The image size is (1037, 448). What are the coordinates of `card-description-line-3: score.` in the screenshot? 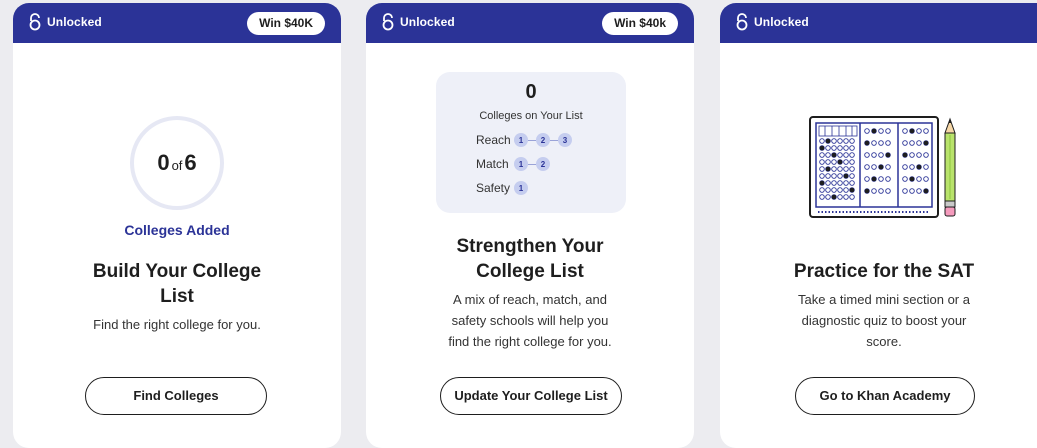 It's located at (884, 341).